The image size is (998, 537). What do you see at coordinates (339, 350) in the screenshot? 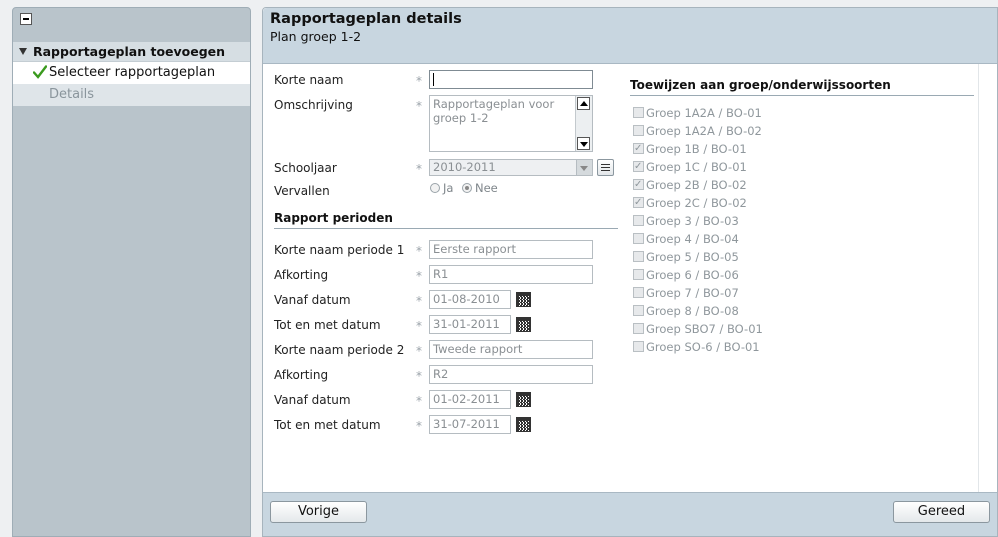
I see `period2-name-label: Korte naam periode 2` at bounding box center [339, 350].